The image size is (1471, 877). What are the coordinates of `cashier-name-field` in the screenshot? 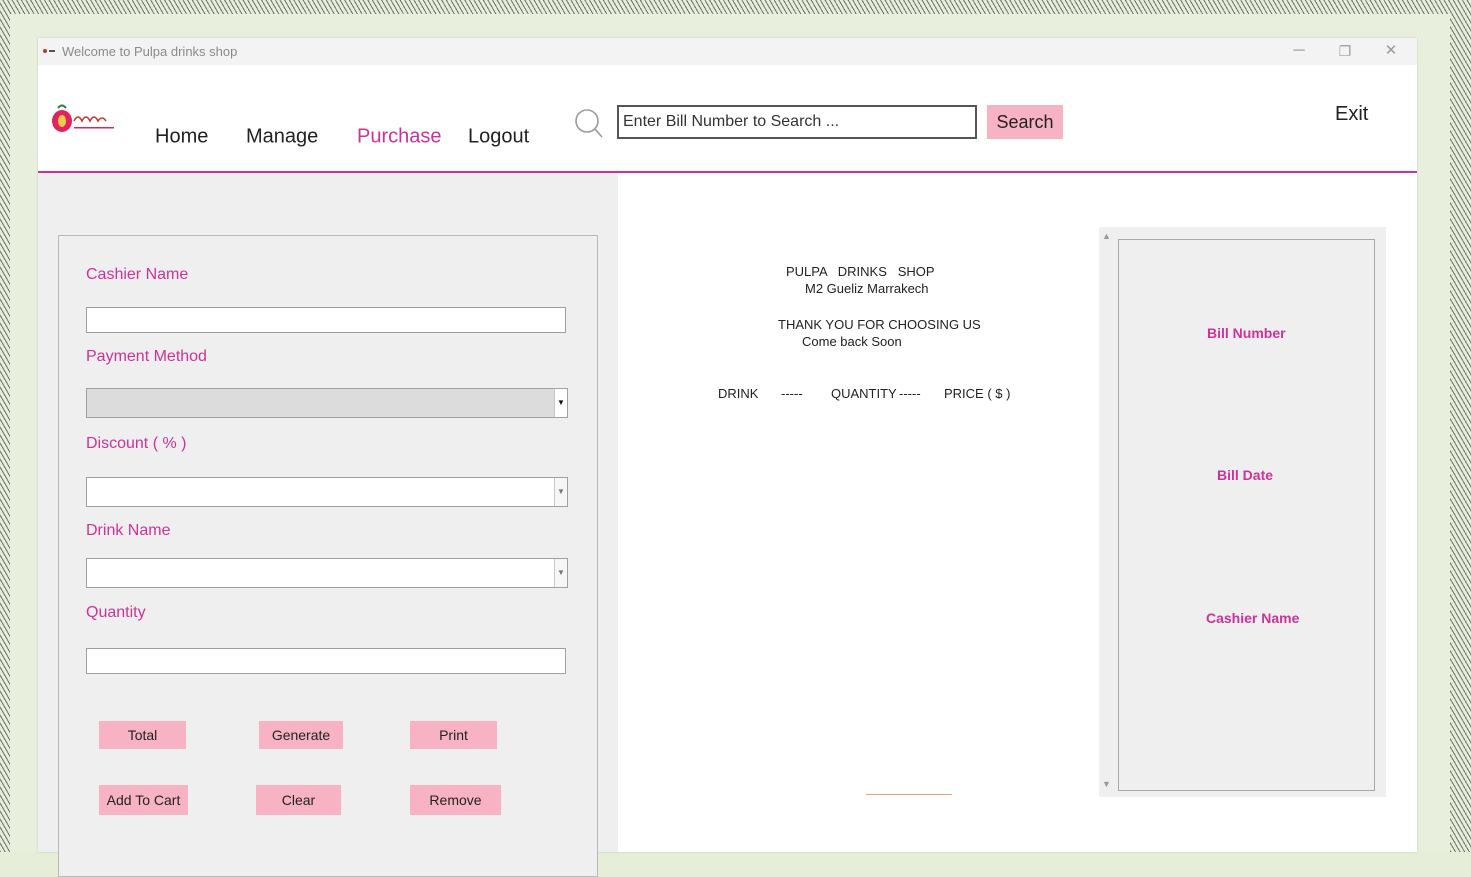 It's located at (326, 320).